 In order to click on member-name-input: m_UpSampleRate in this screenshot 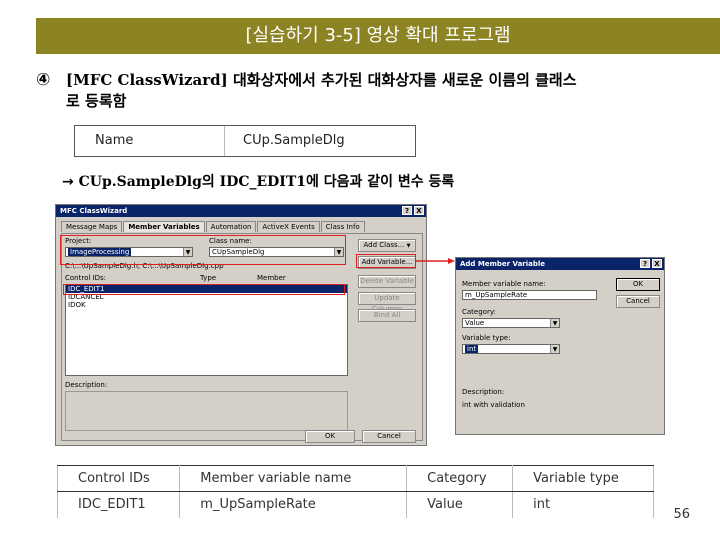, I will do `click(529, 295)`.